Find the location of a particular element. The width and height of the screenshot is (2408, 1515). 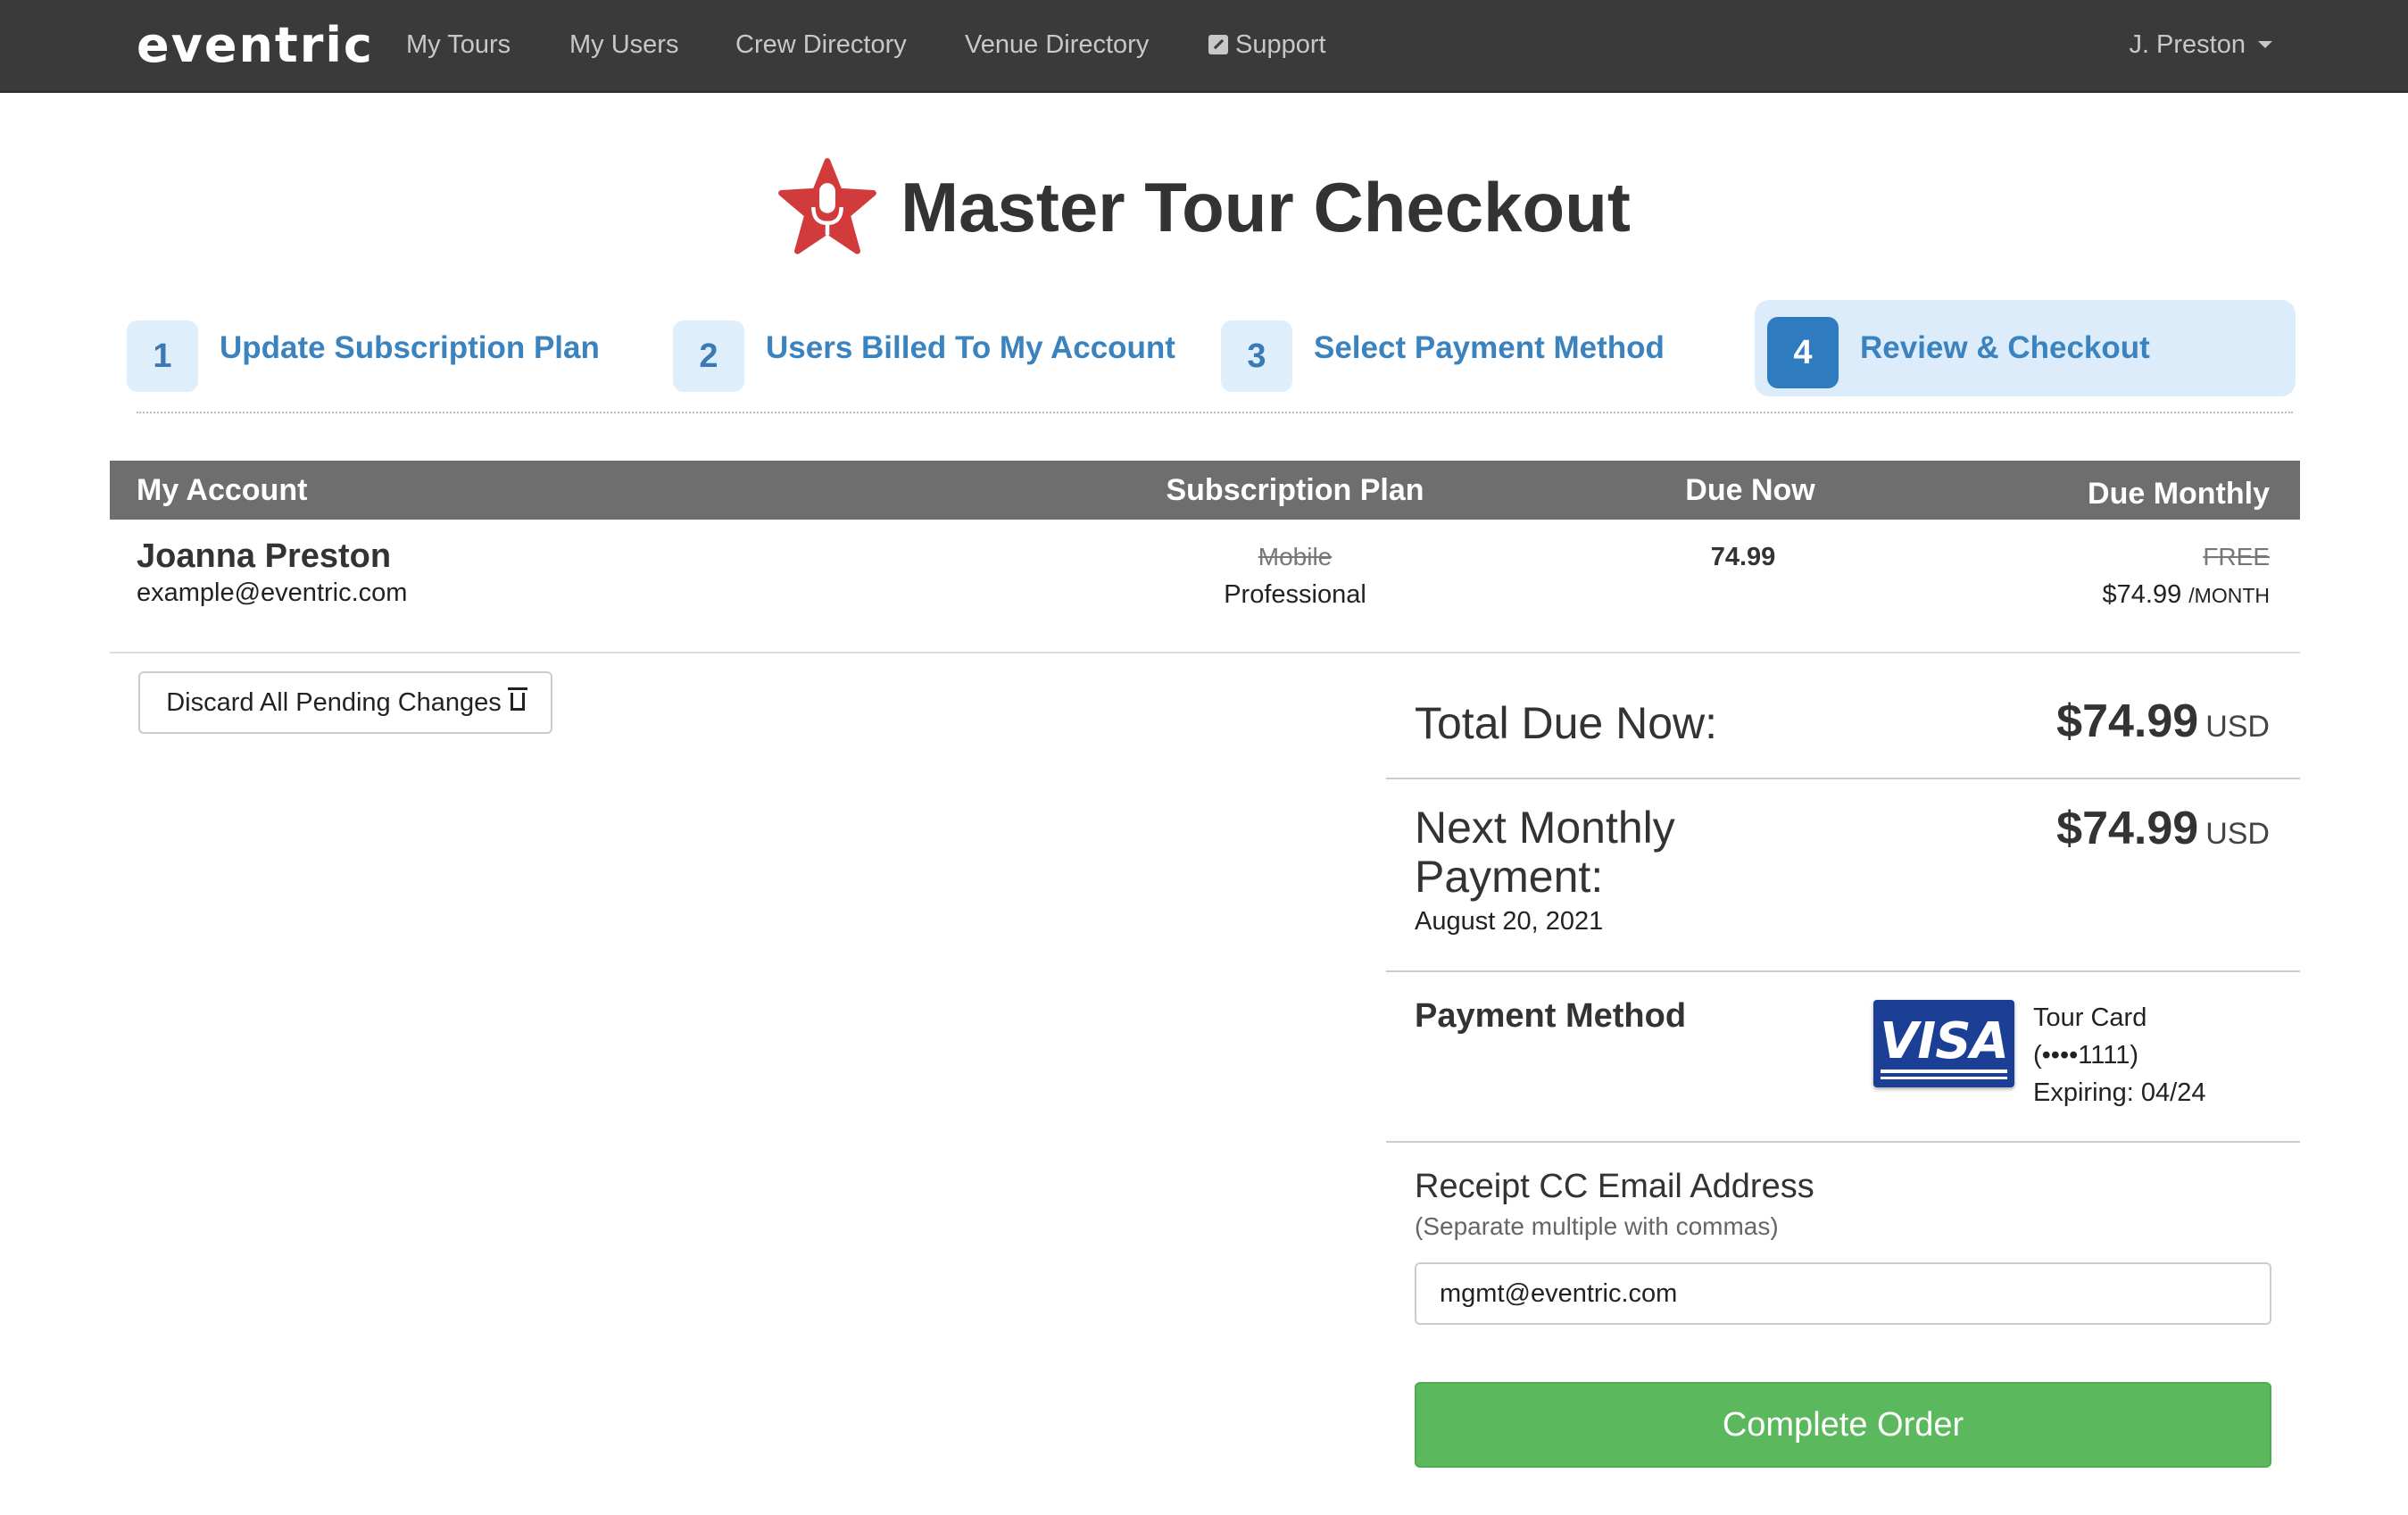

nav-link-support: Support is located at coordinates (1267, 44).